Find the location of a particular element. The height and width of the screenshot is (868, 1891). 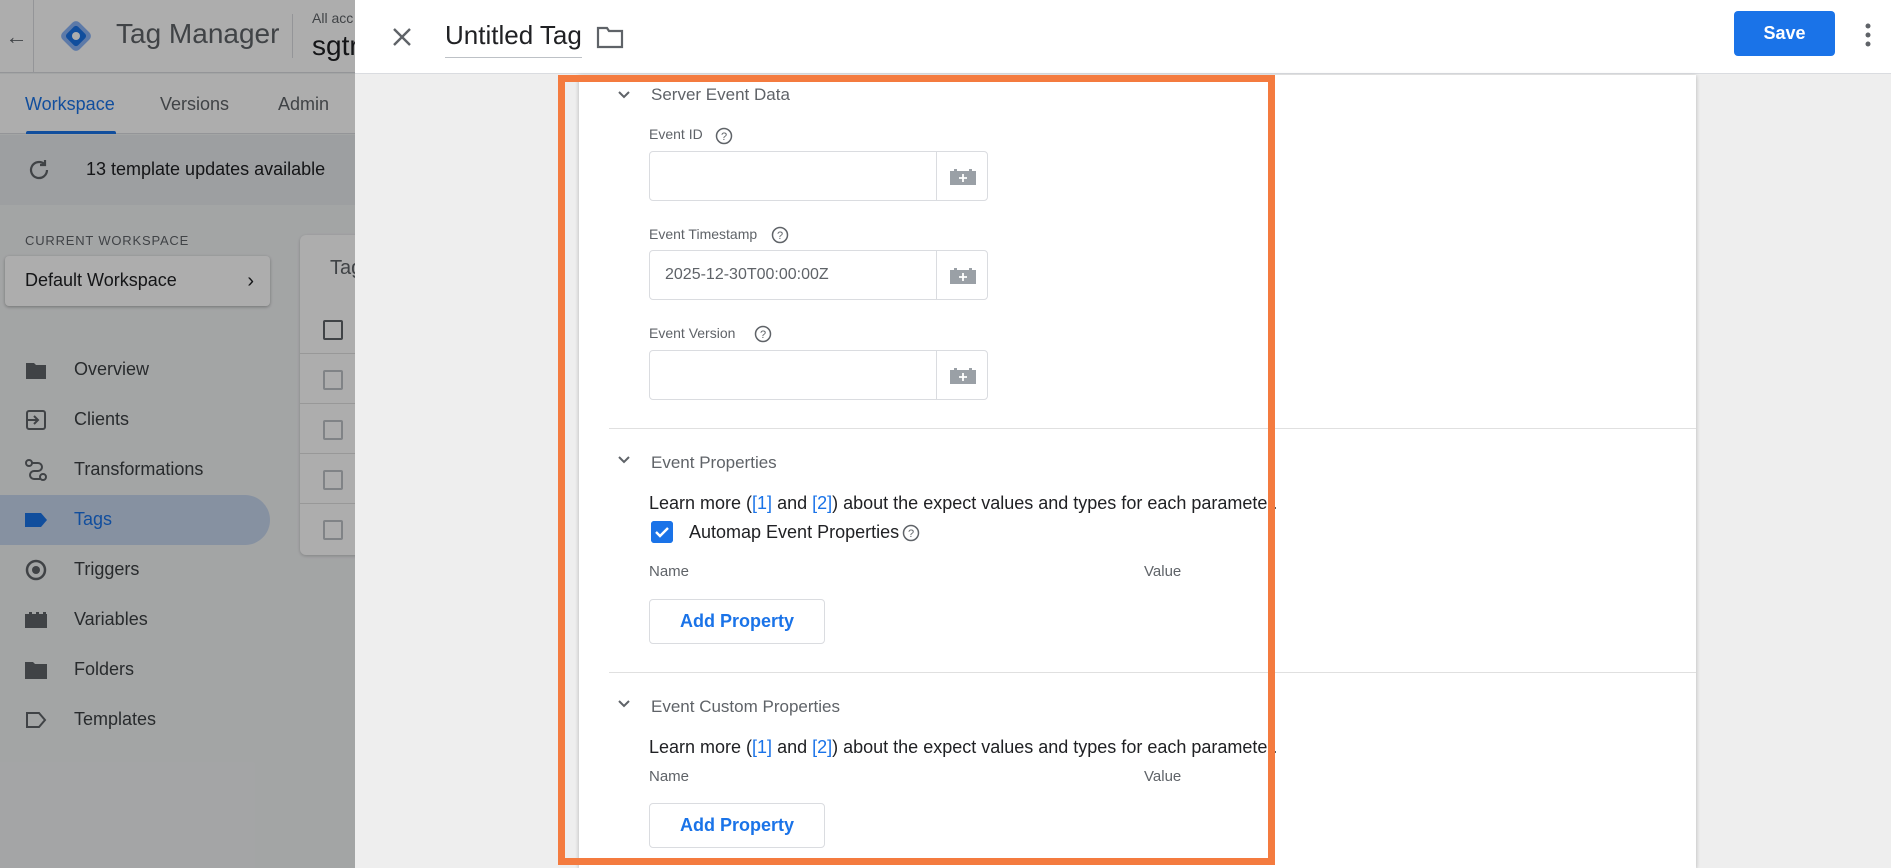

event-version-label: Event Version is located at coordinates (692, 333).